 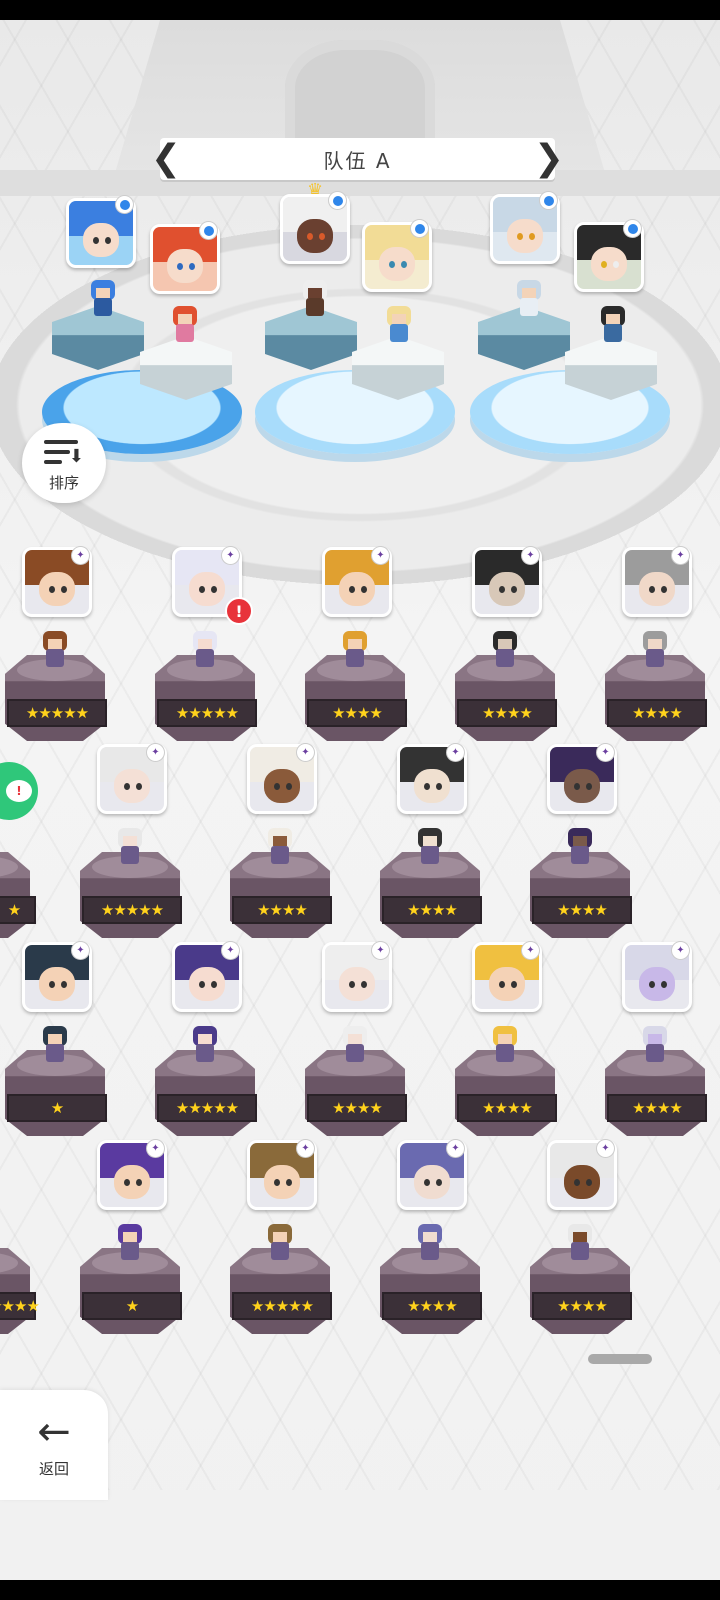 I want to click on status-bar, so click(x=360, y=10).